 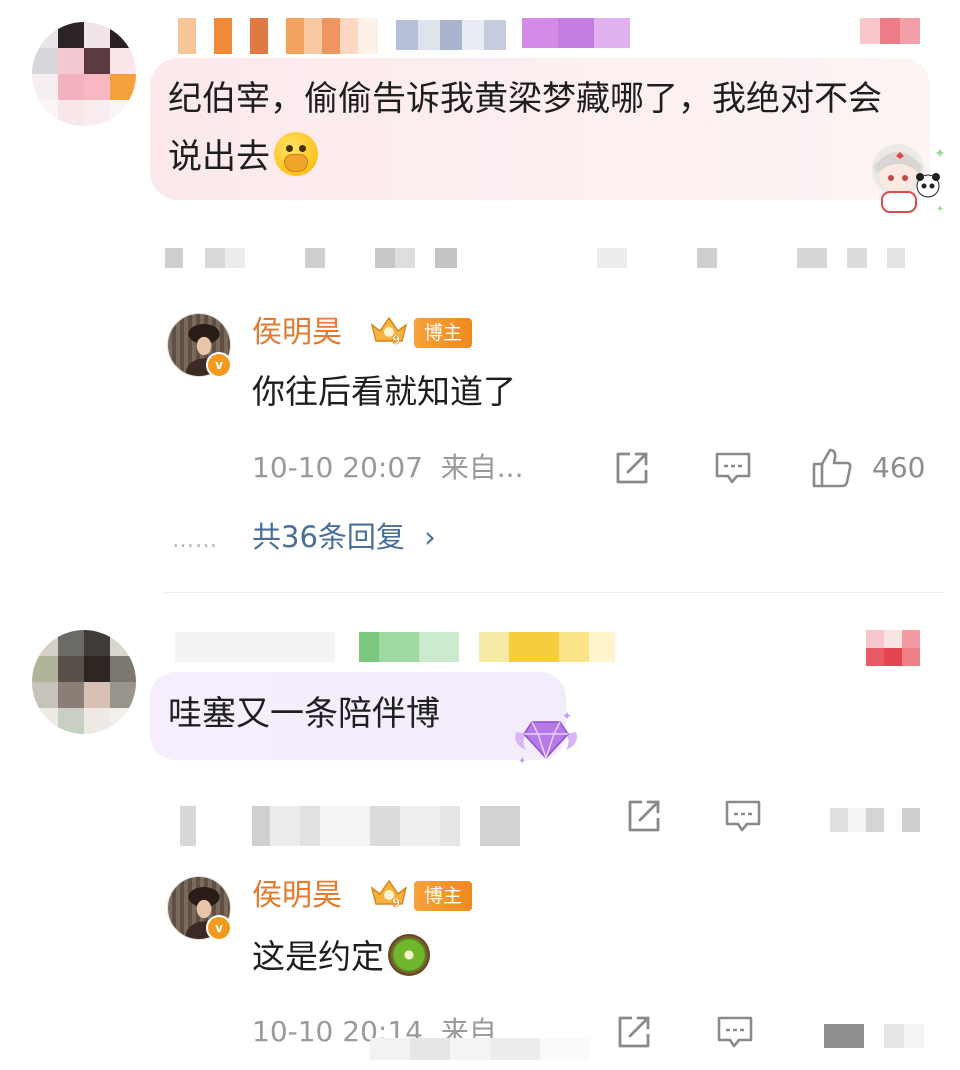 What do you see at coordinates (576, 33) in the screenshot?
I see `blurred-vip-badge` at bounding box center [576, 33].